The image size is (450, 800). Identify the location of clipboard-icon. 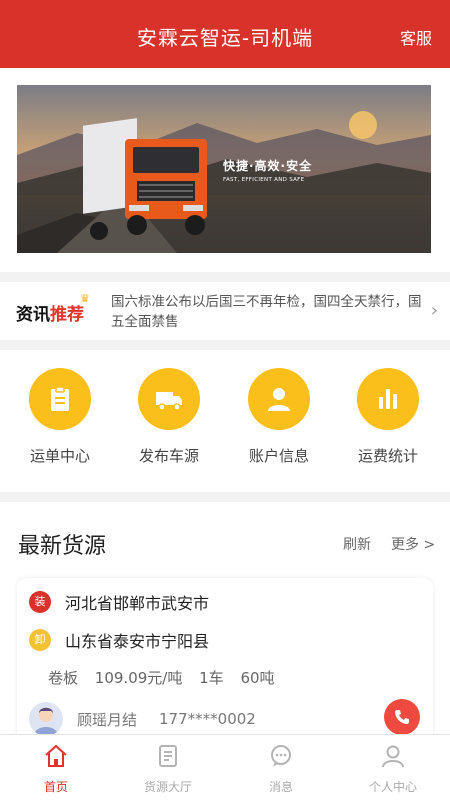
(60, 399).